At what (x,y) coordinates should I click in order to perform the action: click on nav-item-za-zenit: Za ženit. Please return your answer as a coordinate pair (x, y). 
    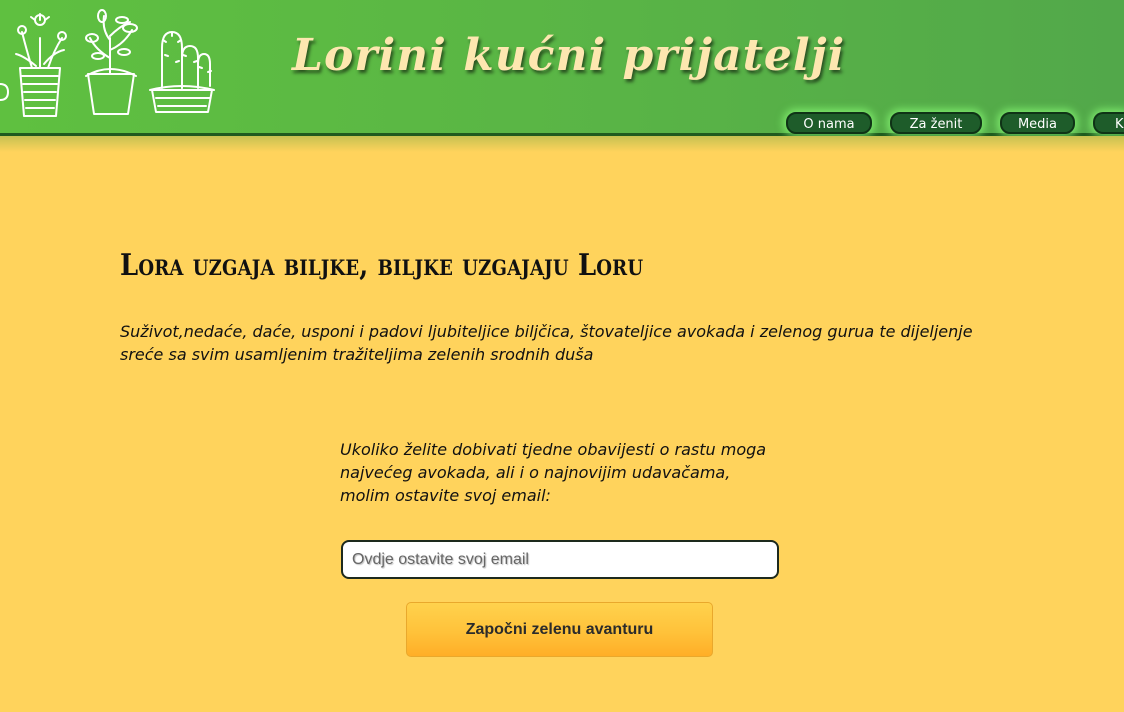
    Looking at the image, I should click on (936, 123).